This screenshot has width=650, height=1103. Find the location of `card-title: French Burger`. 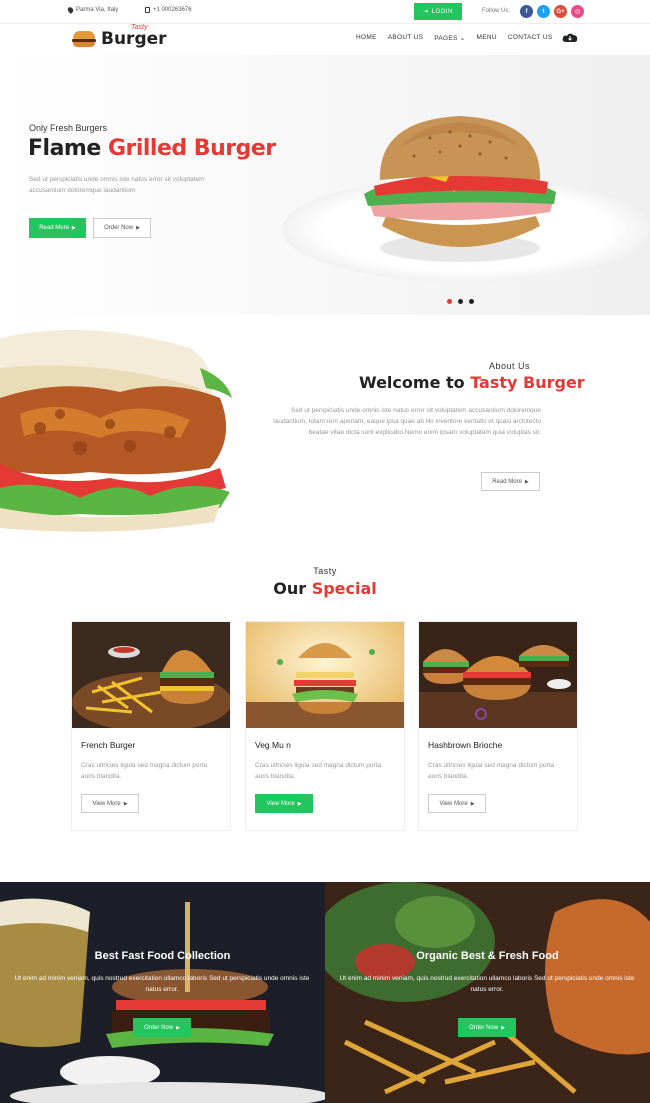

card-title: French Burger is located at coordinates (108, 745).